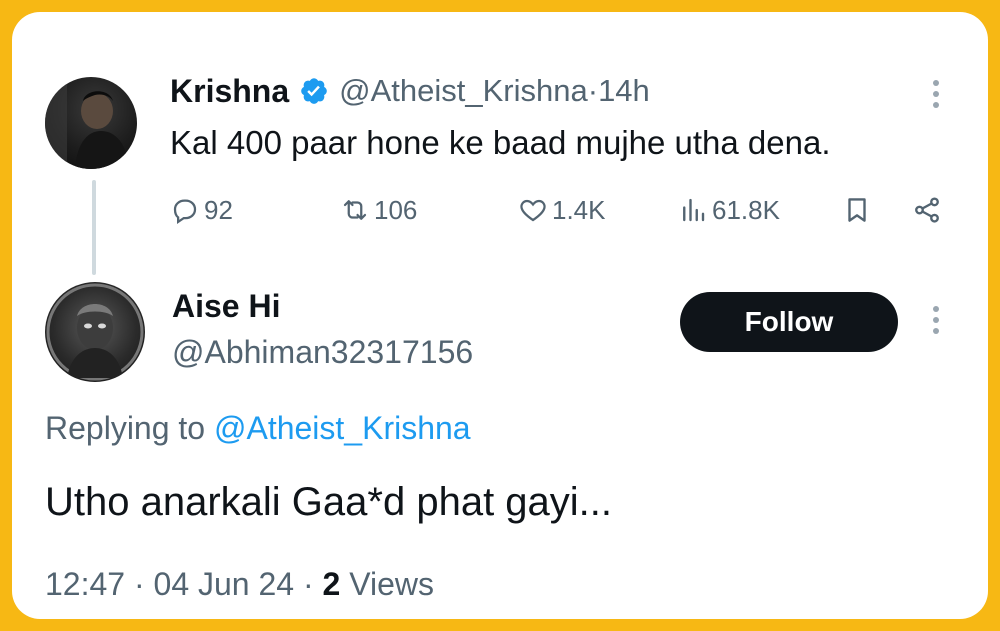  I want to click on bookmark-icon, so click(857, 210).